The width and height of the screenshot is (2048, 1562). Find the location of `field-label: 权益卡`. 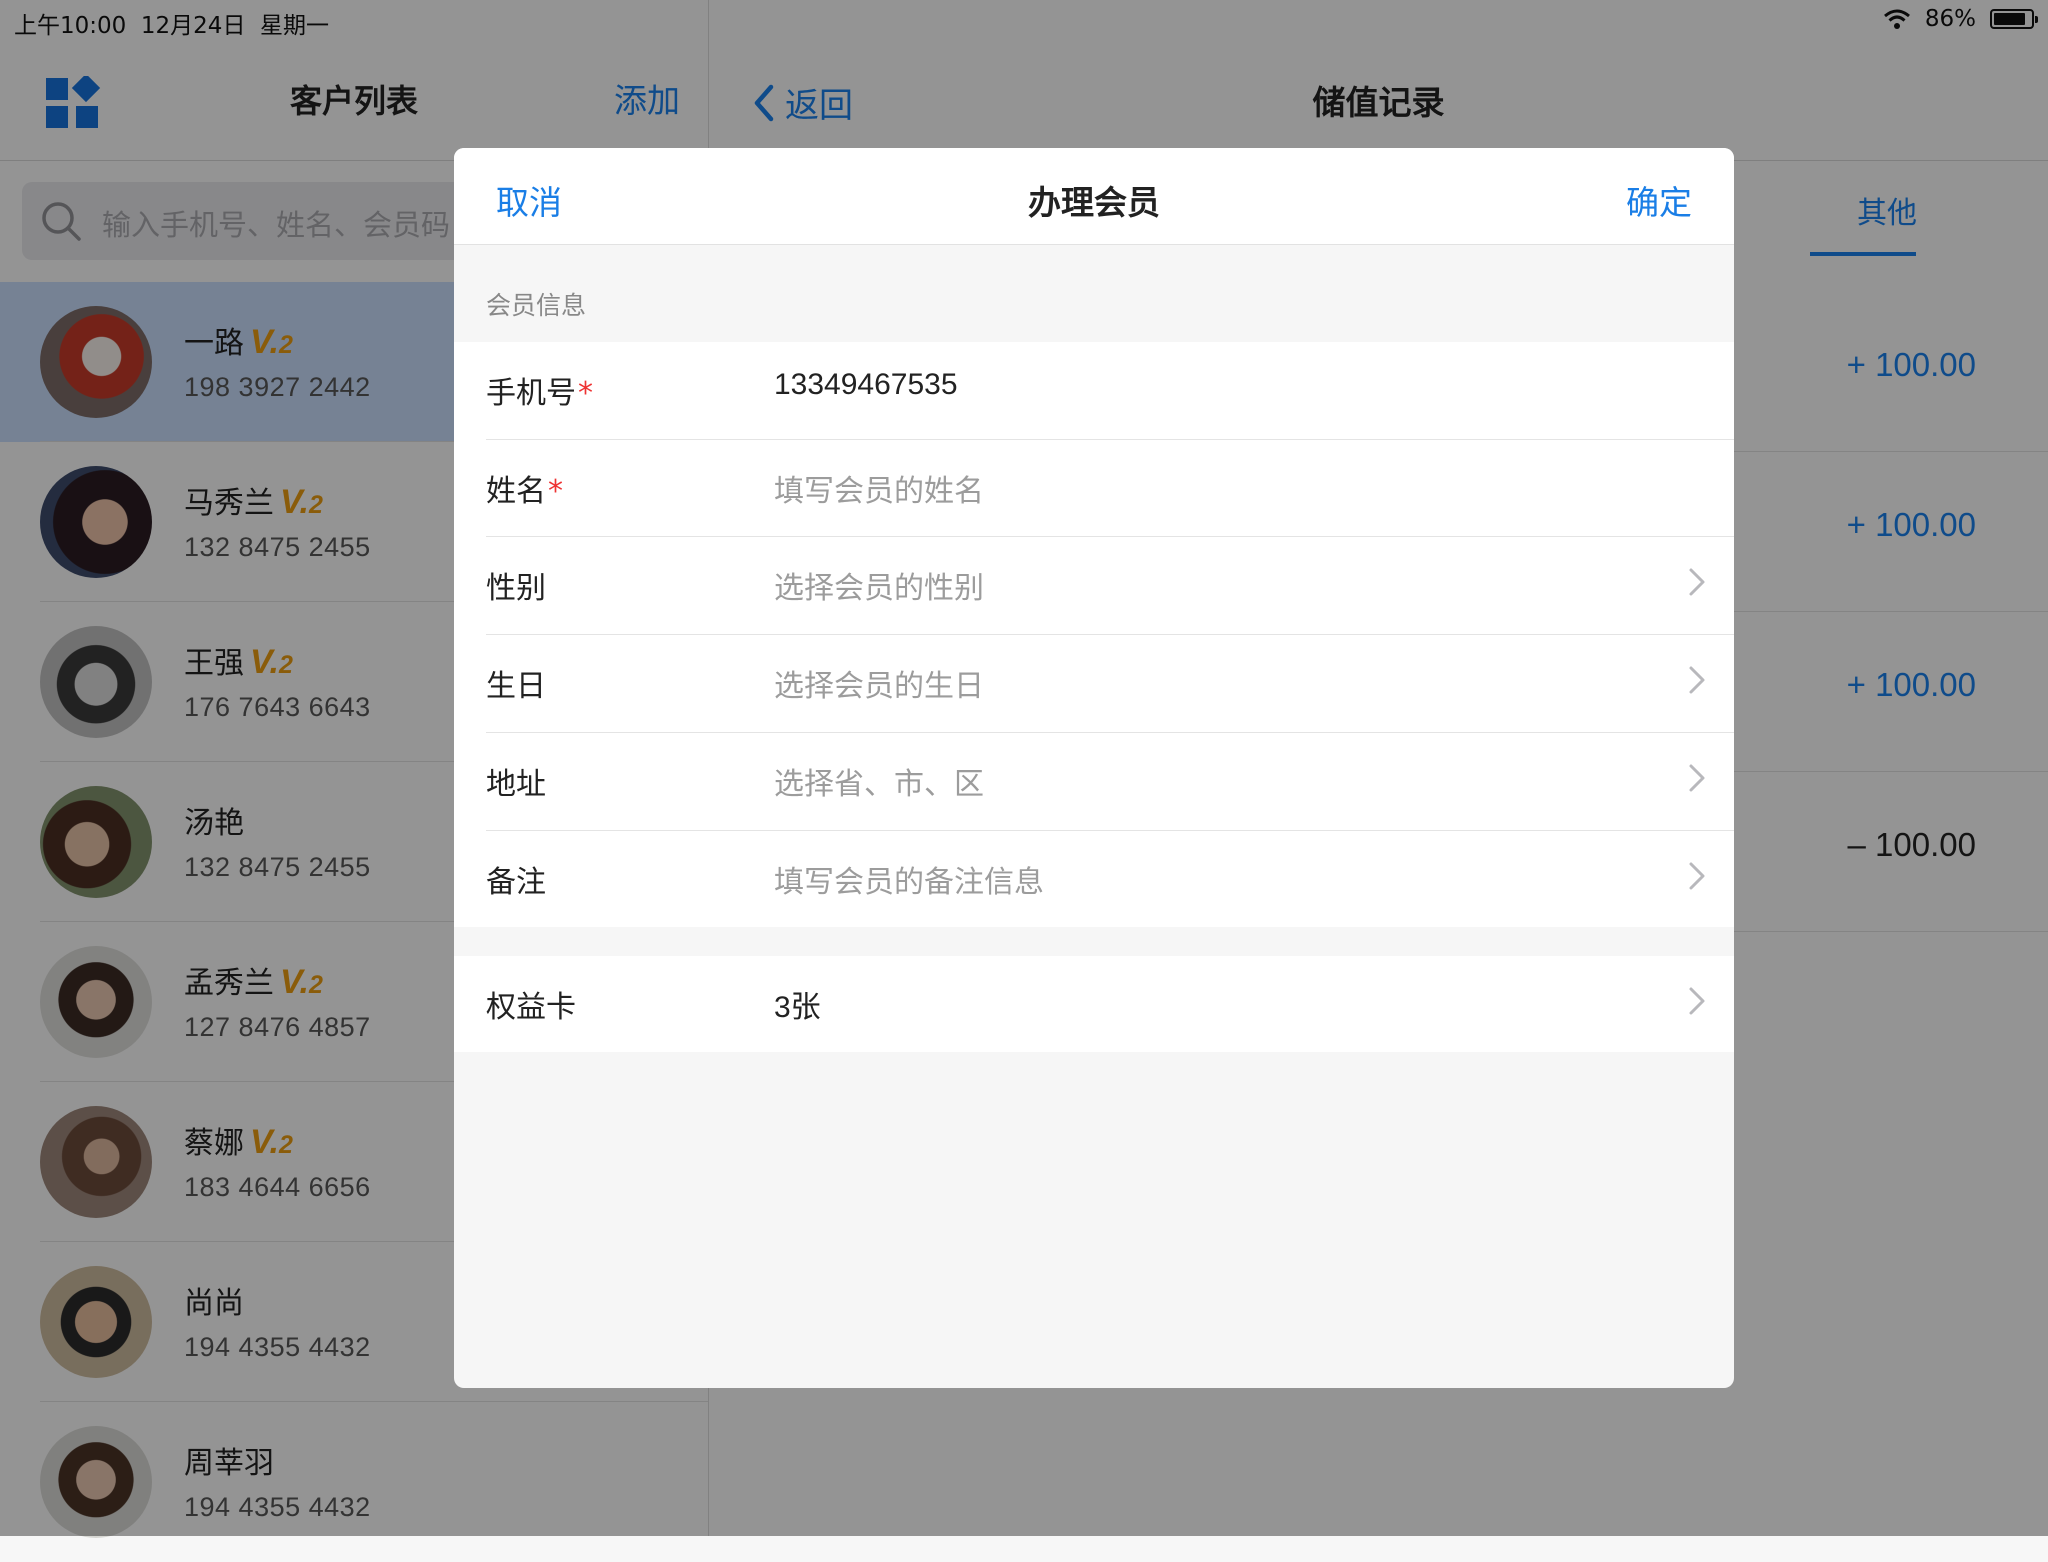

field-label: 权益卡 is located at coordinates (531, 1007).